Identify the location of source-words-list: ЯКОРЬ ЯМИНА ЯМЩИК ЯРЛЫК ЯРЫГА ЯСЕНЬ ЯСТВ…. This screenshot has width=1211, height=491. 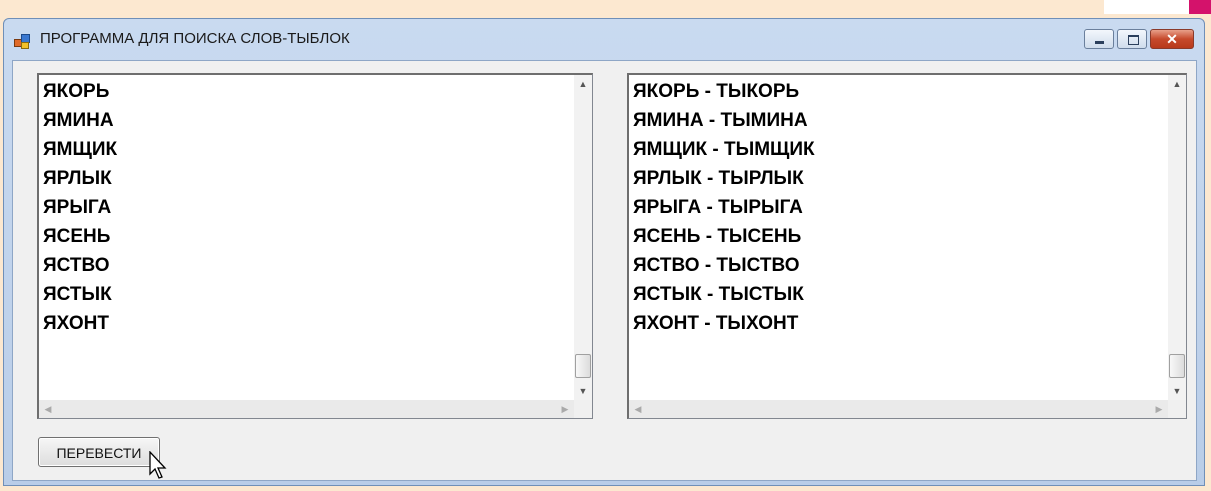
(80, 207).